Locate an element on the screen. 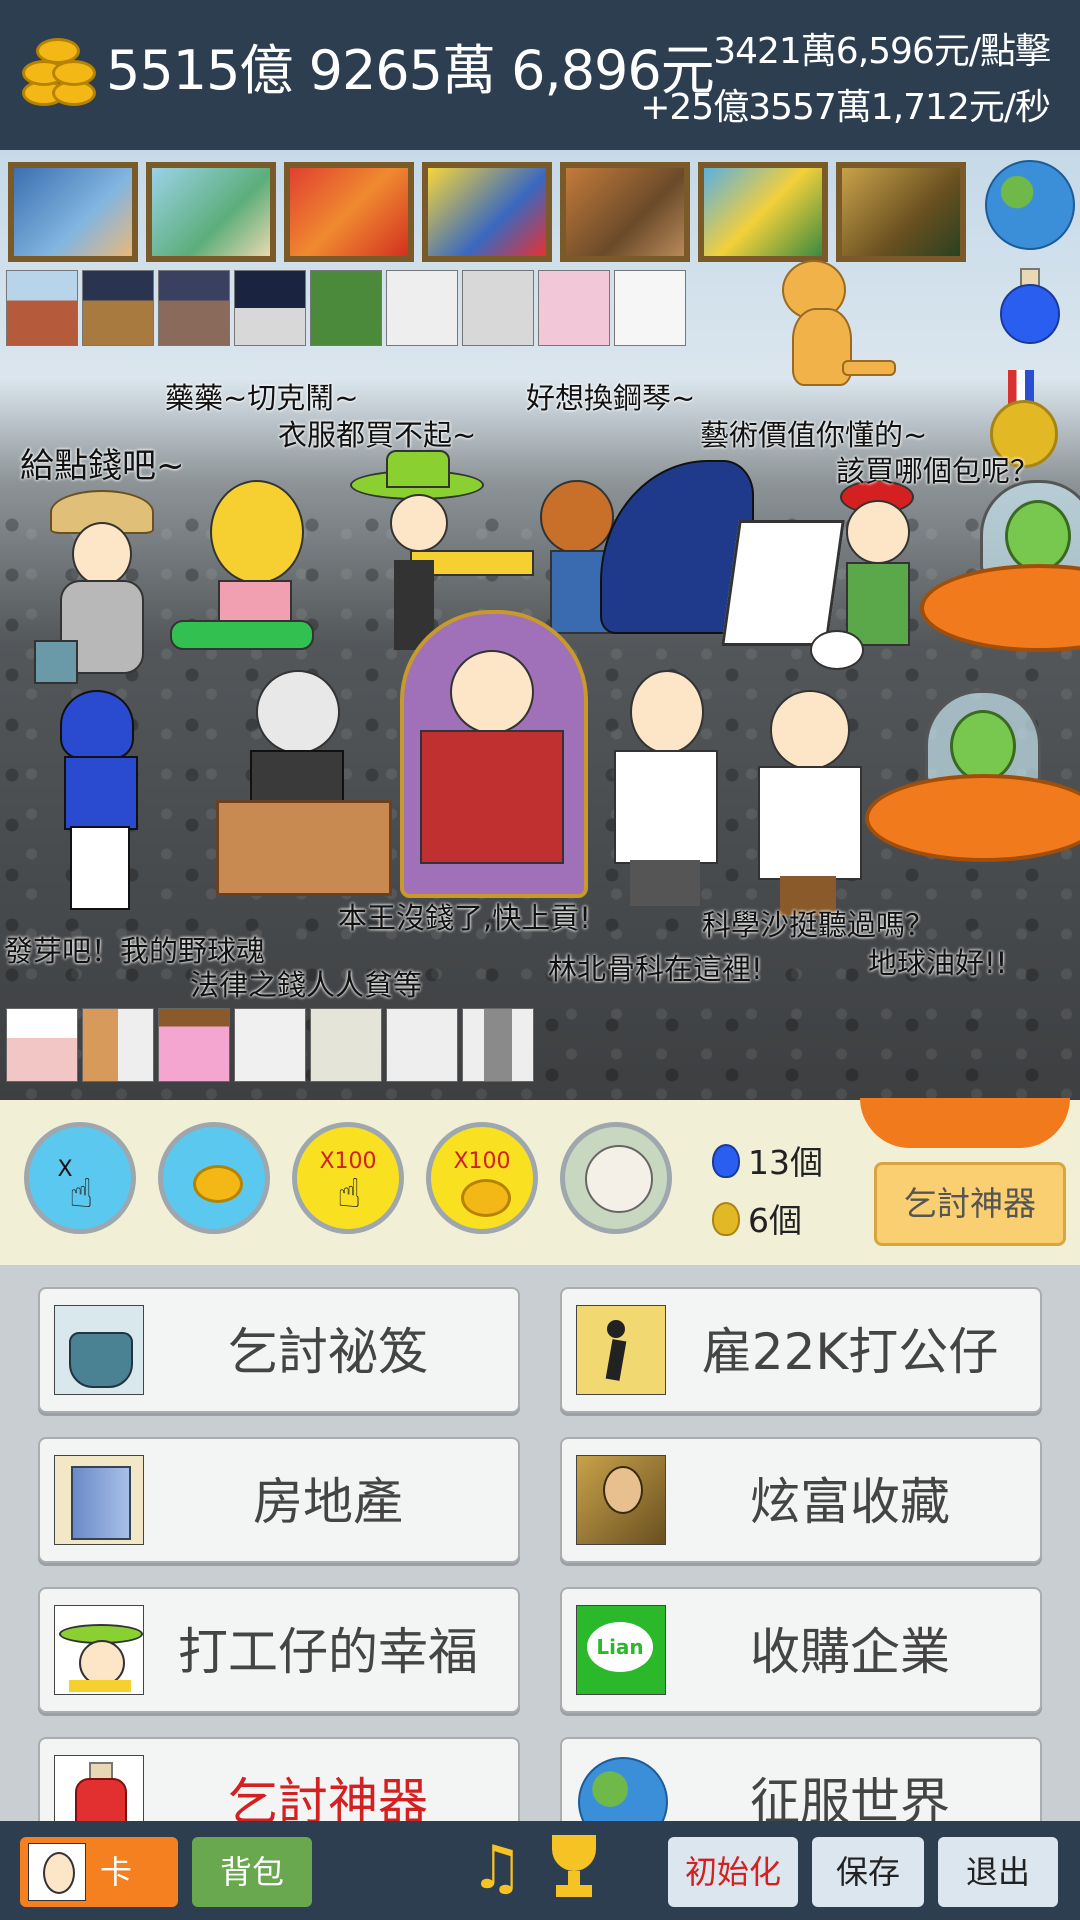  painting-picasso-icon is located at coordinates (487, 212).